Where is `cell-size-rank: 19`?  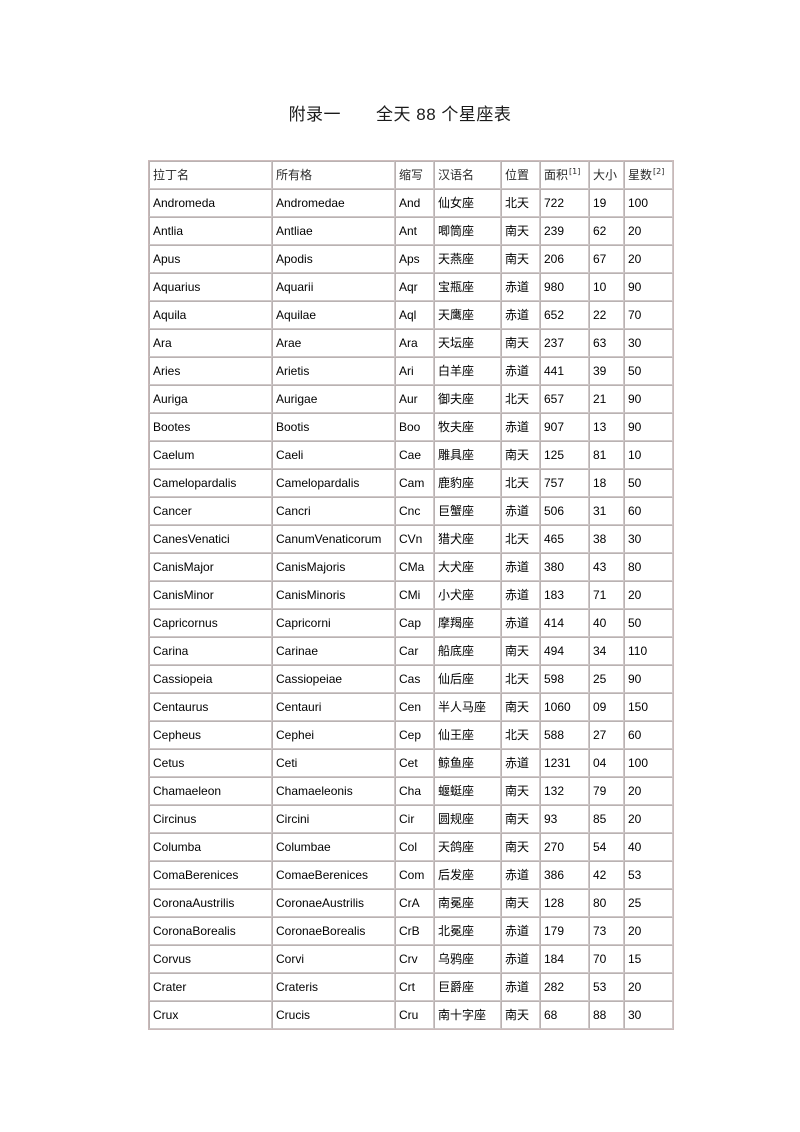 cell-size-rank: 19 is located at coordinates (606, 203).